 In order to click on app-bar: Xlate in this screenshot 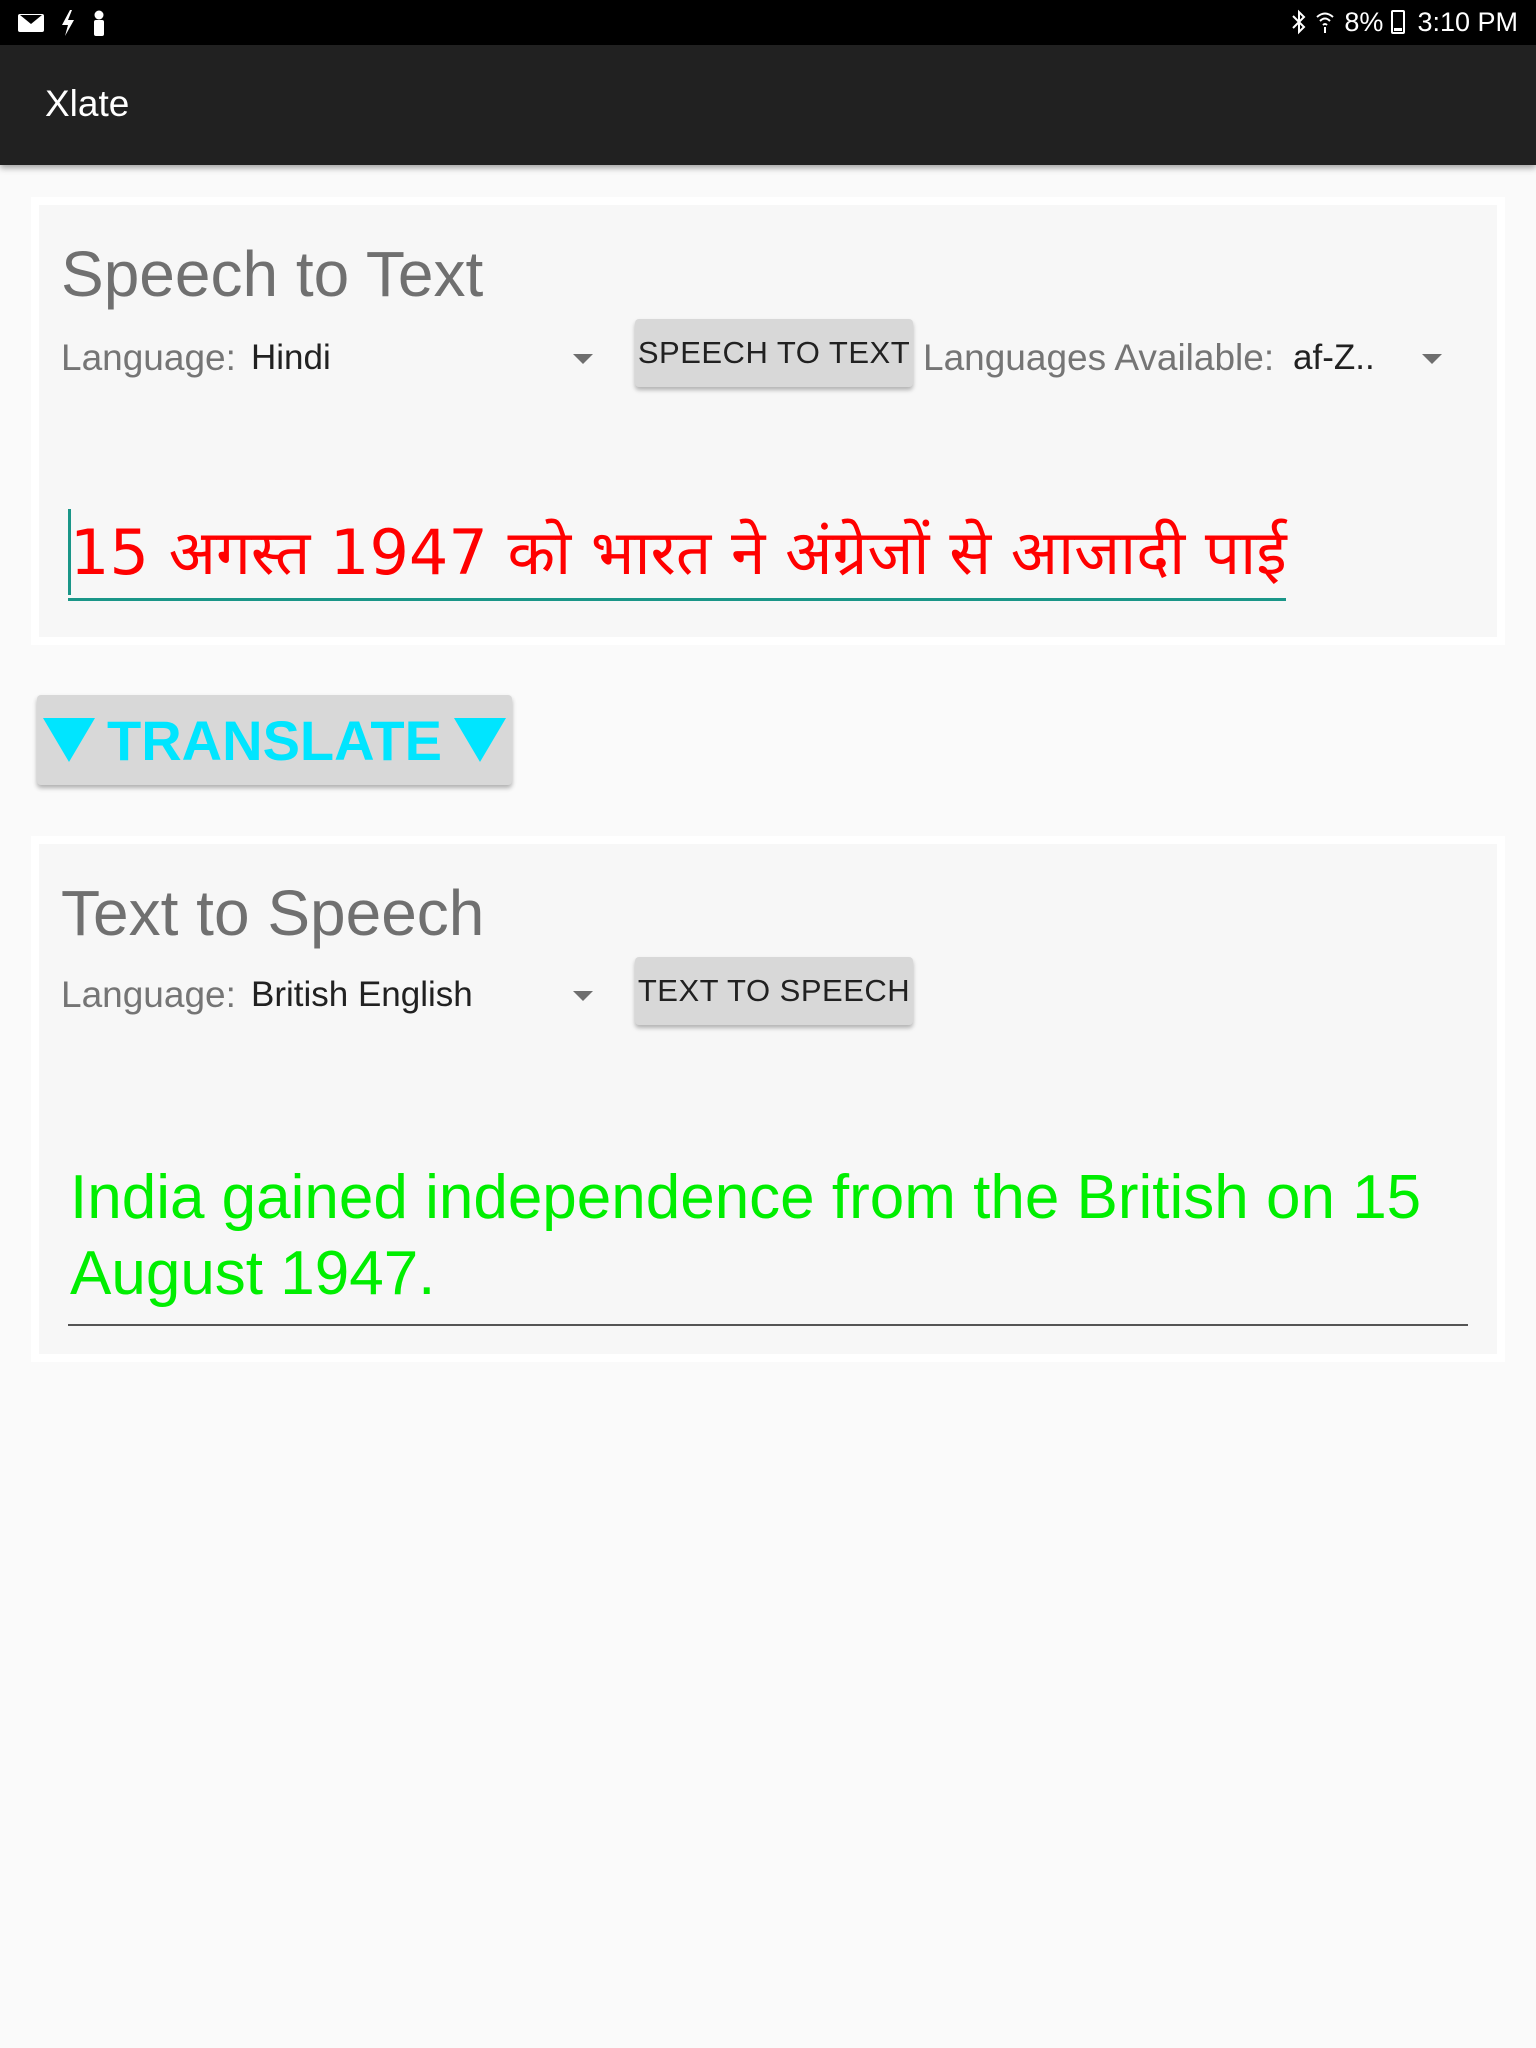, I will do `click(768, 105)`.